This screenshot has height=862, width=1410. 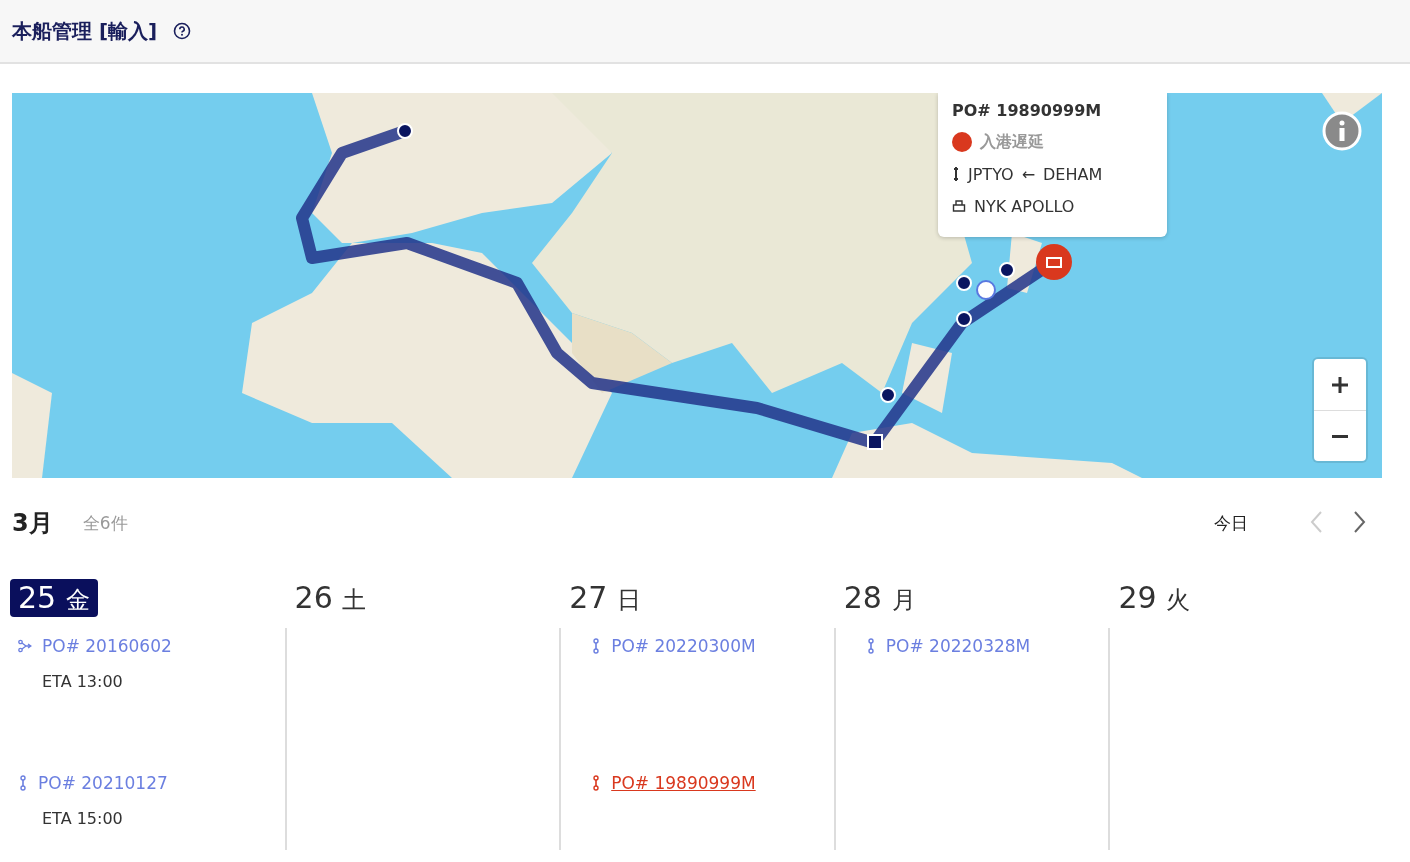 What do you see at coordinates (878, 598) in the screenshot?
I see `day-heading: 28 月` at bounding box center [878, 598].